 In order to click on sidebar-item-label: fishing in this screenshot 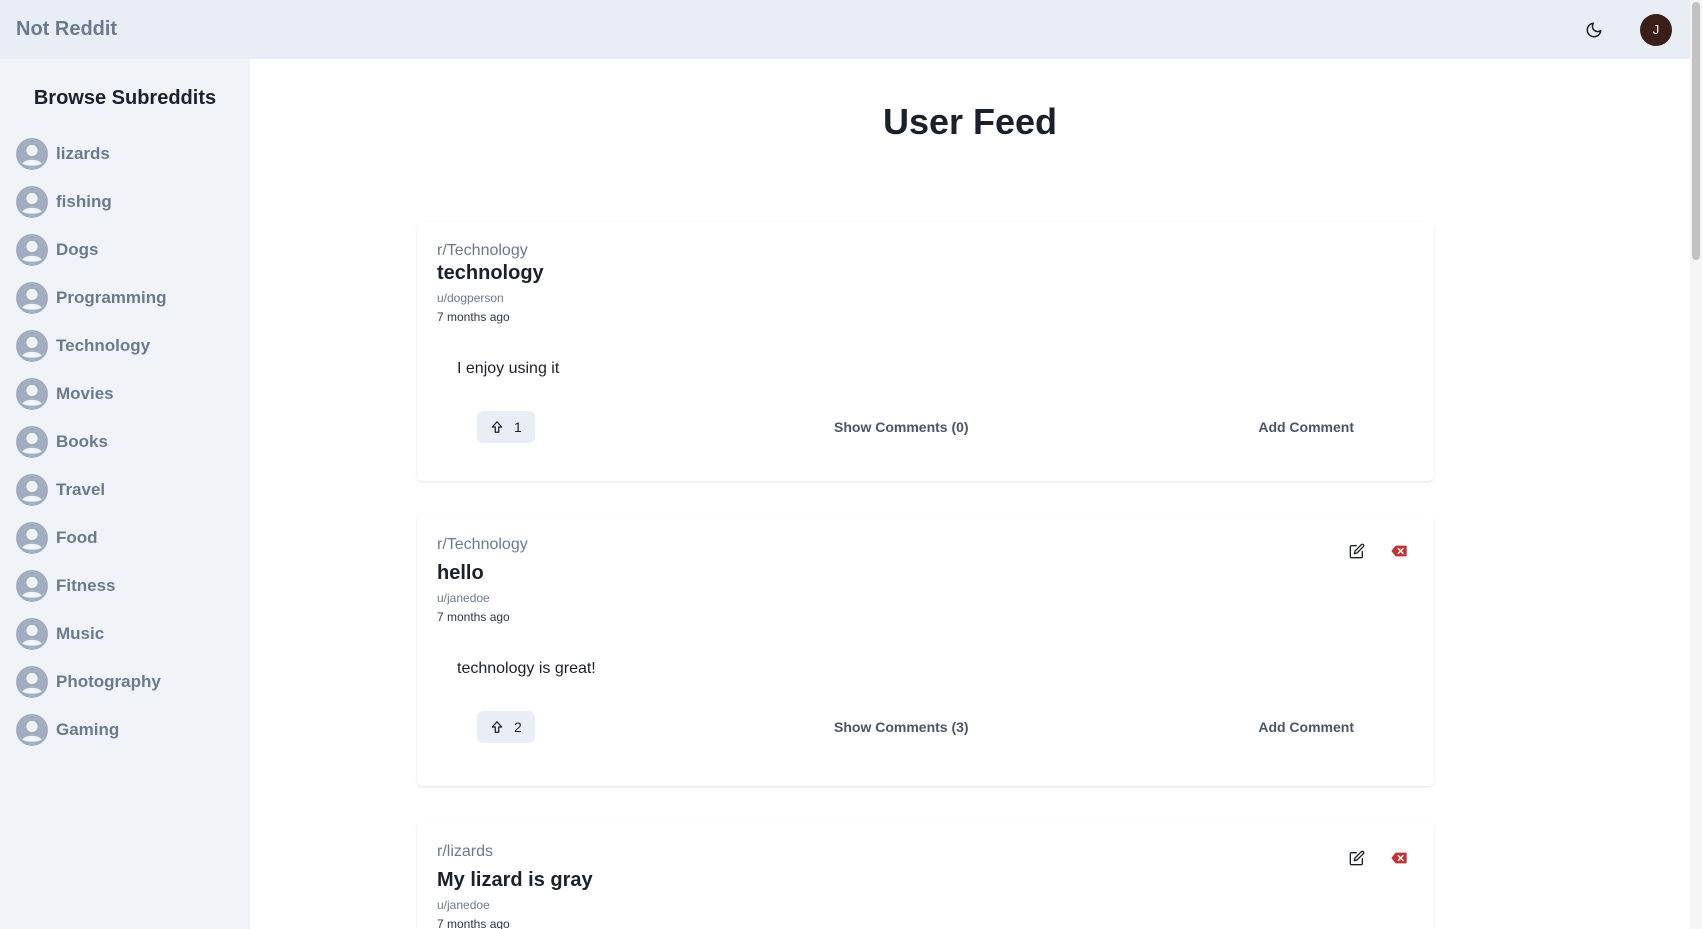, I will do `click(84, 201)`.